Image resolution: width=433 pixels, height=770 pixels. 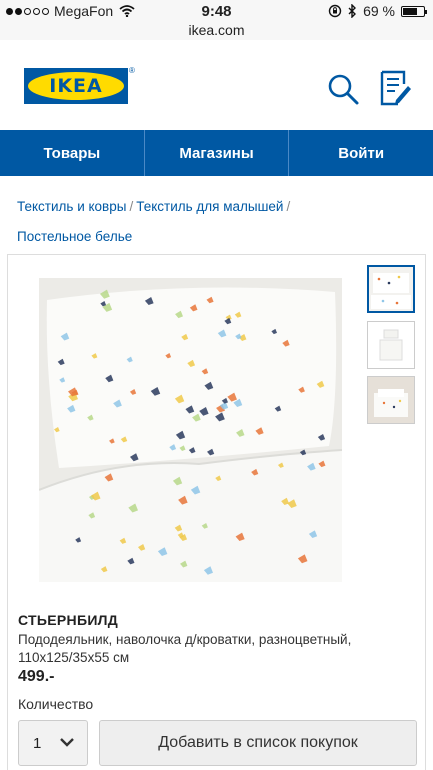 I want to click on quantity-select: 1, so click(x=53, y=743).